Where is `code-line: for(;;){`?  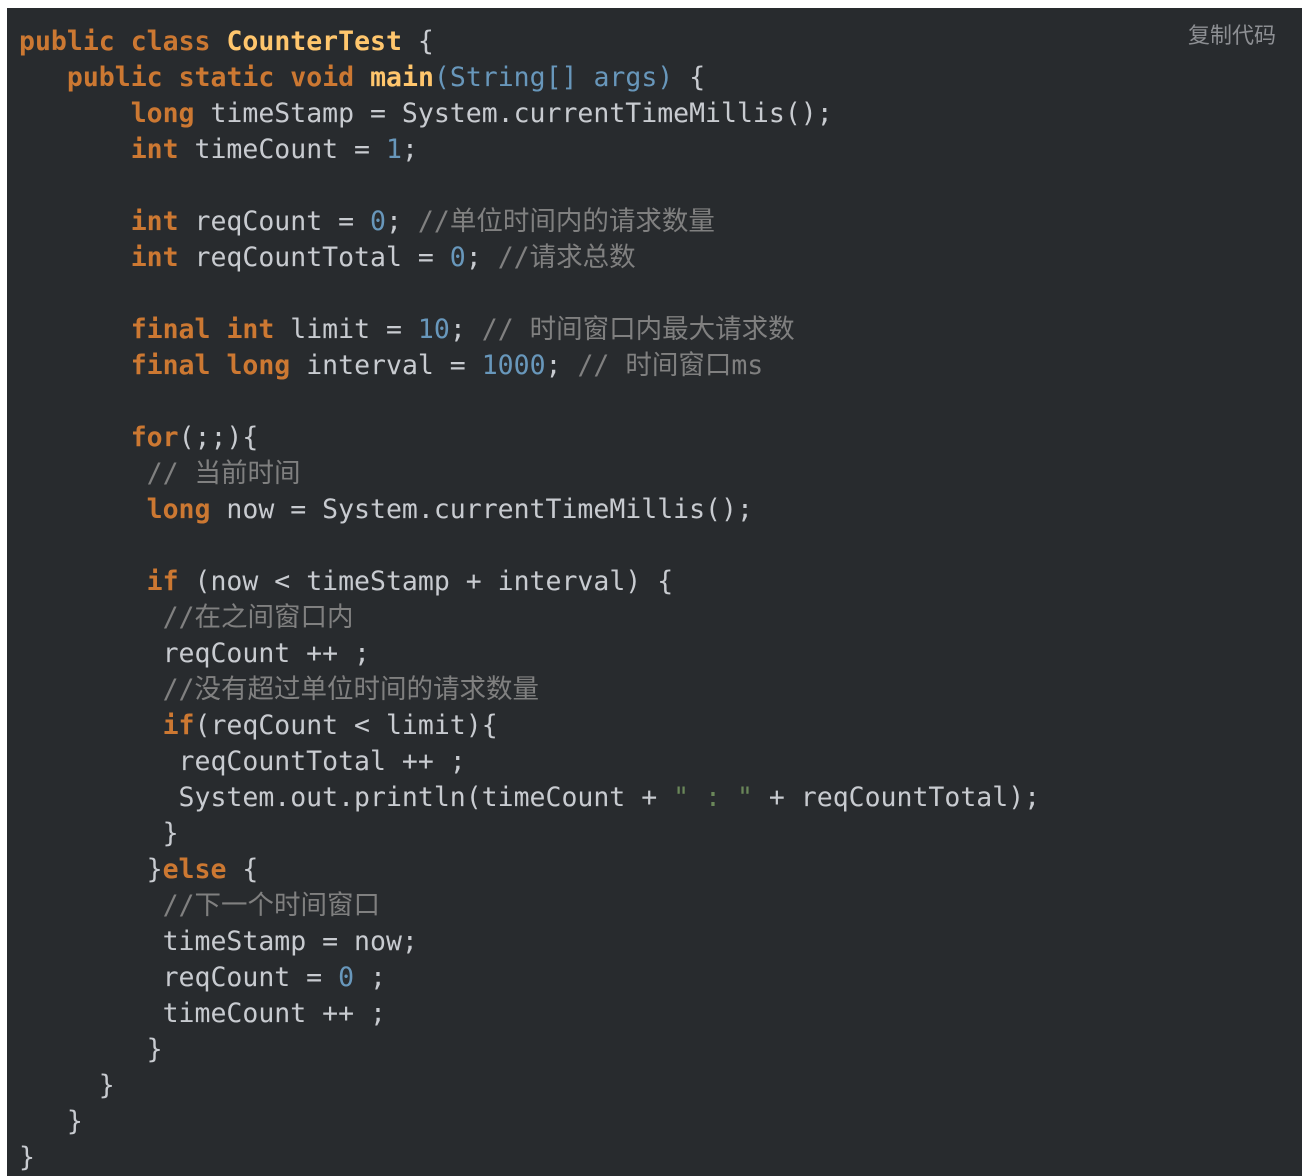 code-line: for(;;){ is located at coordinates (529, 438).